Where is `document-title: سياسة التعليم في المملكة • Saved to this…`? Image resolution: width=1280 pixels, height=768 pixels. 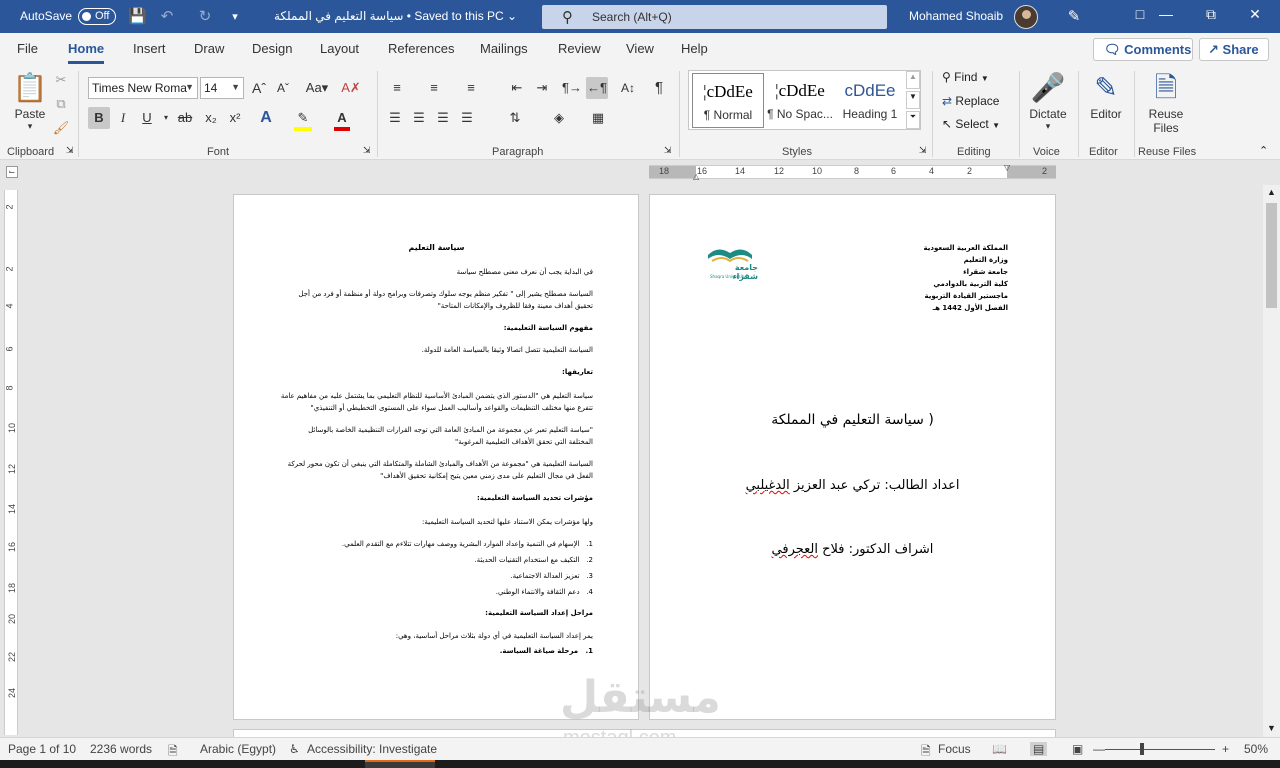
document-title: سياسة التعليم في المملكة • Saved to this… is located at coordinates (395, 16).